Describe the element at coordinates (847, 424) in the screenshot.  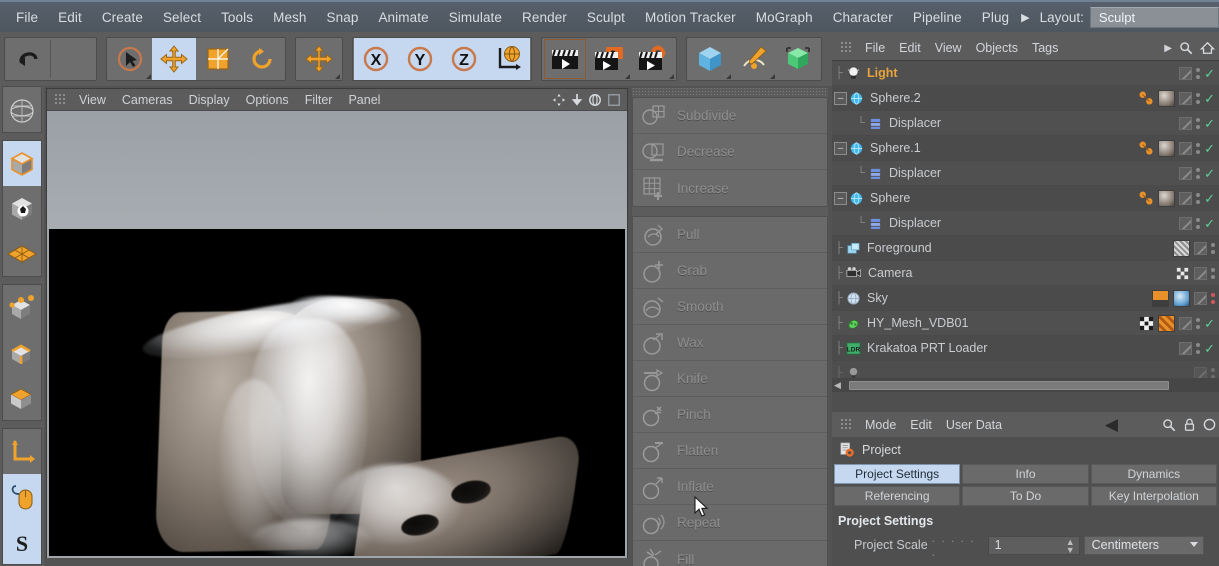
I see `attribute-manager-grip-icon` at that location.